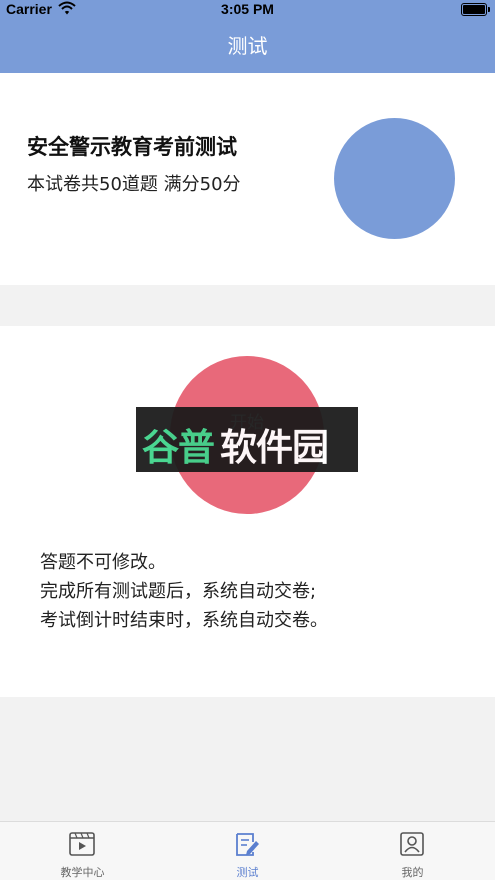 The image size is (495, 880). I want to click on tab-bar: 教学中心 测试 我的, so click(247, 850).